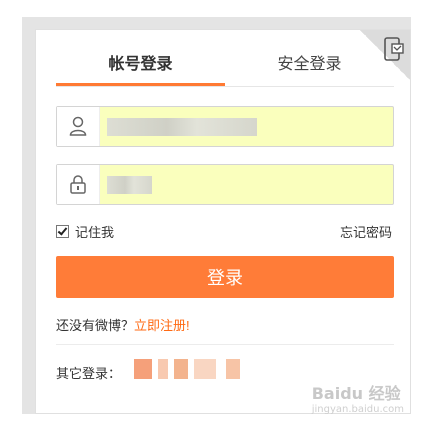 The height and width of the screenshot is (431, 430). What do you see at coordinates (225, 277) in the screenshot?
I see `login-button: 登录` at bounding box center [225, 277].